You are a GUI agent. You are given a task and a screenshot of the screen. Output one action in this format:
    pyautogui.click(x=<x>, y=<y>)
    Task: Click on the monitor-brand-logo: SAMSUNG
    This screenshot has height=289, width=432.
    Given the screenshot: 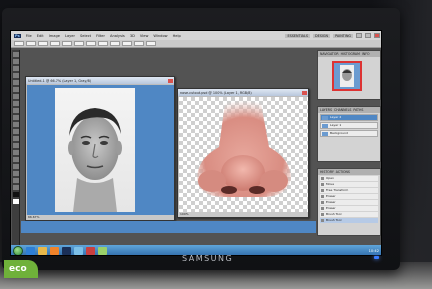 What is the action you would take?
    pyautogui.click(x=208, y=258)
    